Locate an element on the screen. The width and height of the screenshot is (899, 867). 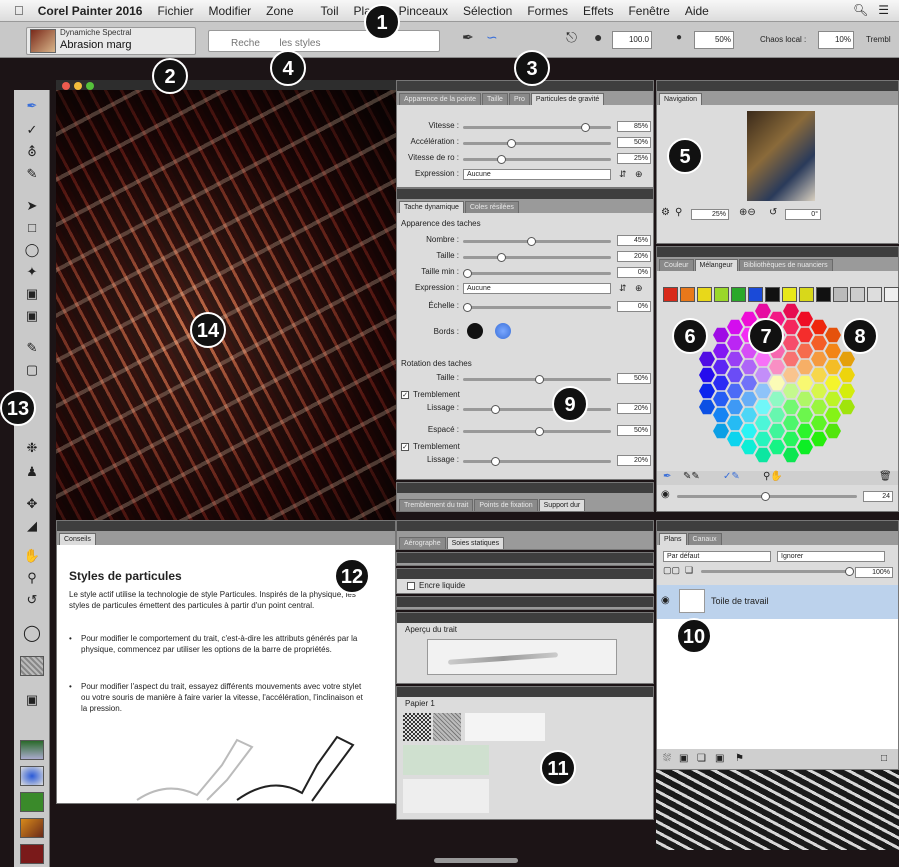
tab-stroke-jitter: Tremblement du trait is located at coordinates (436, 505).